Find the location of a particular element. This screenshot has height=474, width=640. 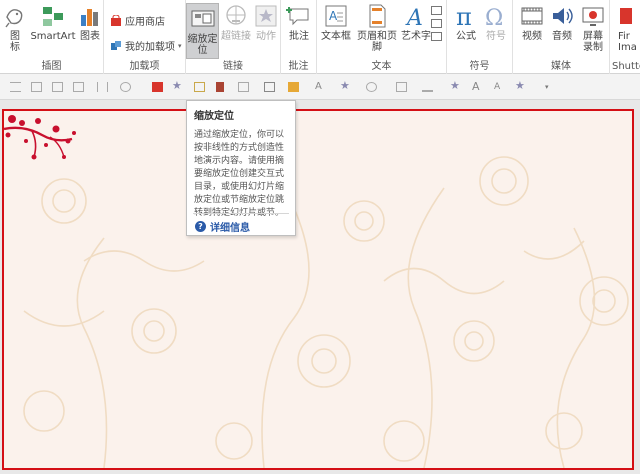

store-button: 应用商店 is located at coordinates (137, 20).